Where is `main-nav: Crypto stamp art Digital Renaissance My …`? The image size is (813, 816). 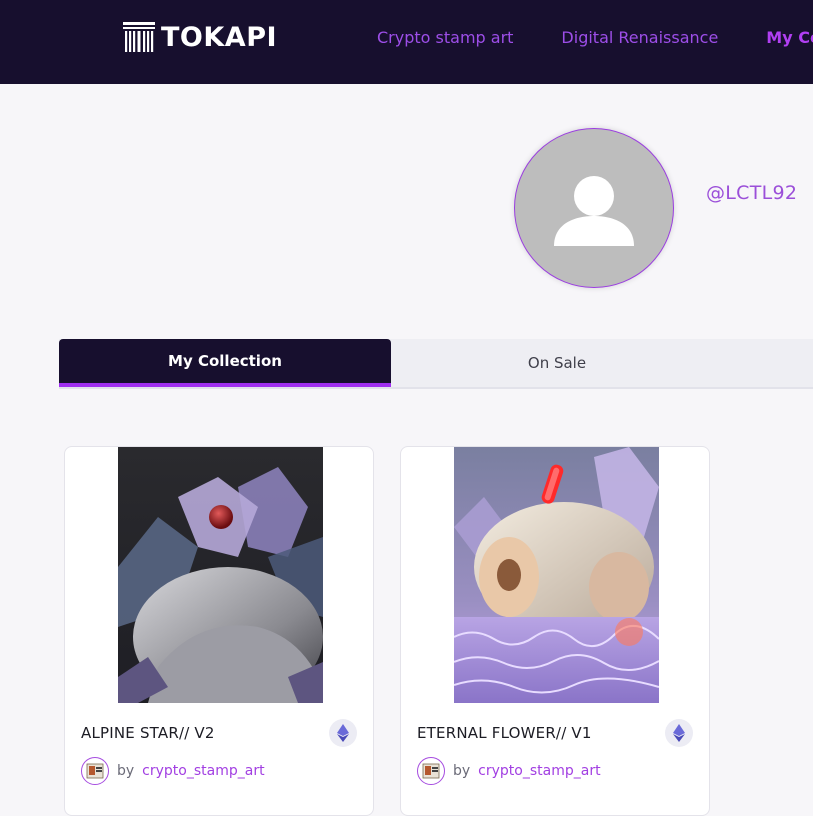
main-nav: Crypto stamp art Digital Renaissance My … is located at coordinates (595, 37).